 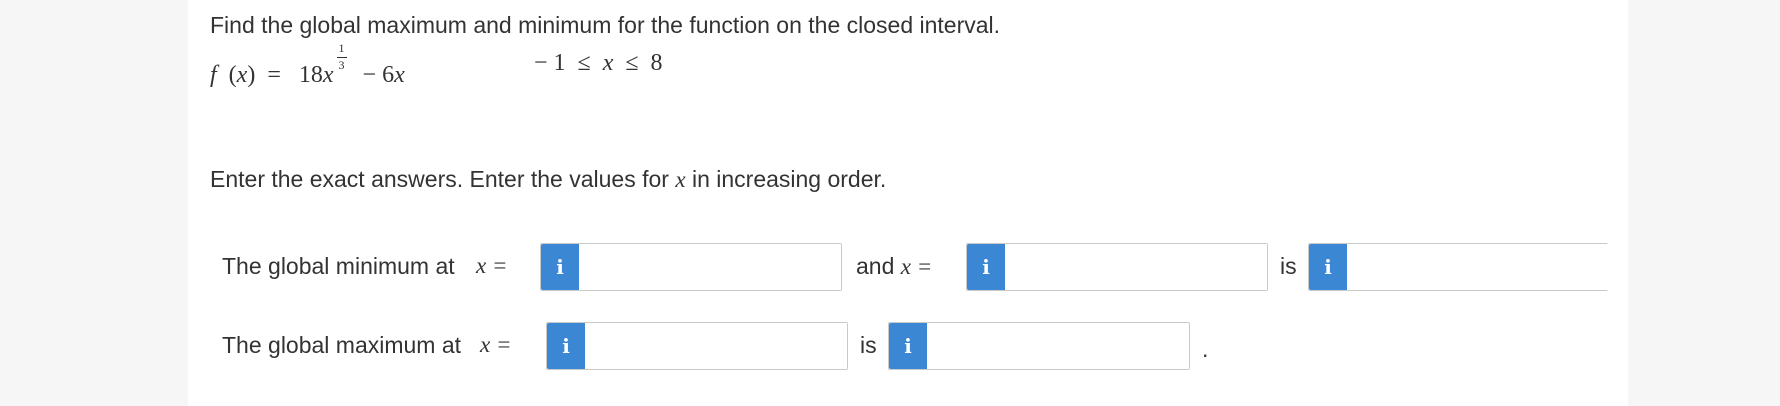 I want to click on function-name: f, so click(x=213, y=75).